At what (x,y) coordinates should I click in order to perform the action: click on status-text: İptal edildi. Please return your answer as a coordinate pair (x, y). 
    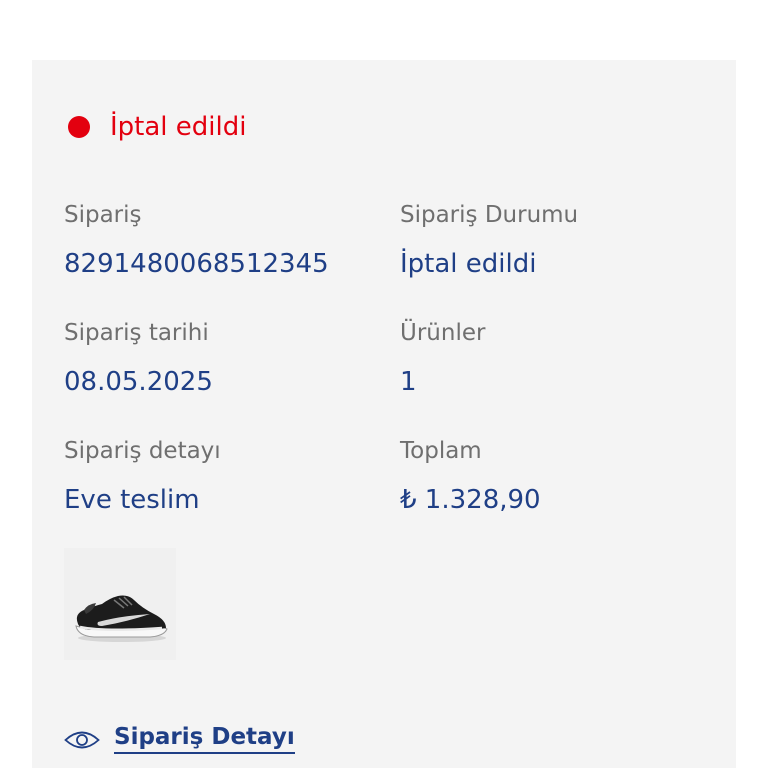
    Looking at the image, I should click on (178, 127).